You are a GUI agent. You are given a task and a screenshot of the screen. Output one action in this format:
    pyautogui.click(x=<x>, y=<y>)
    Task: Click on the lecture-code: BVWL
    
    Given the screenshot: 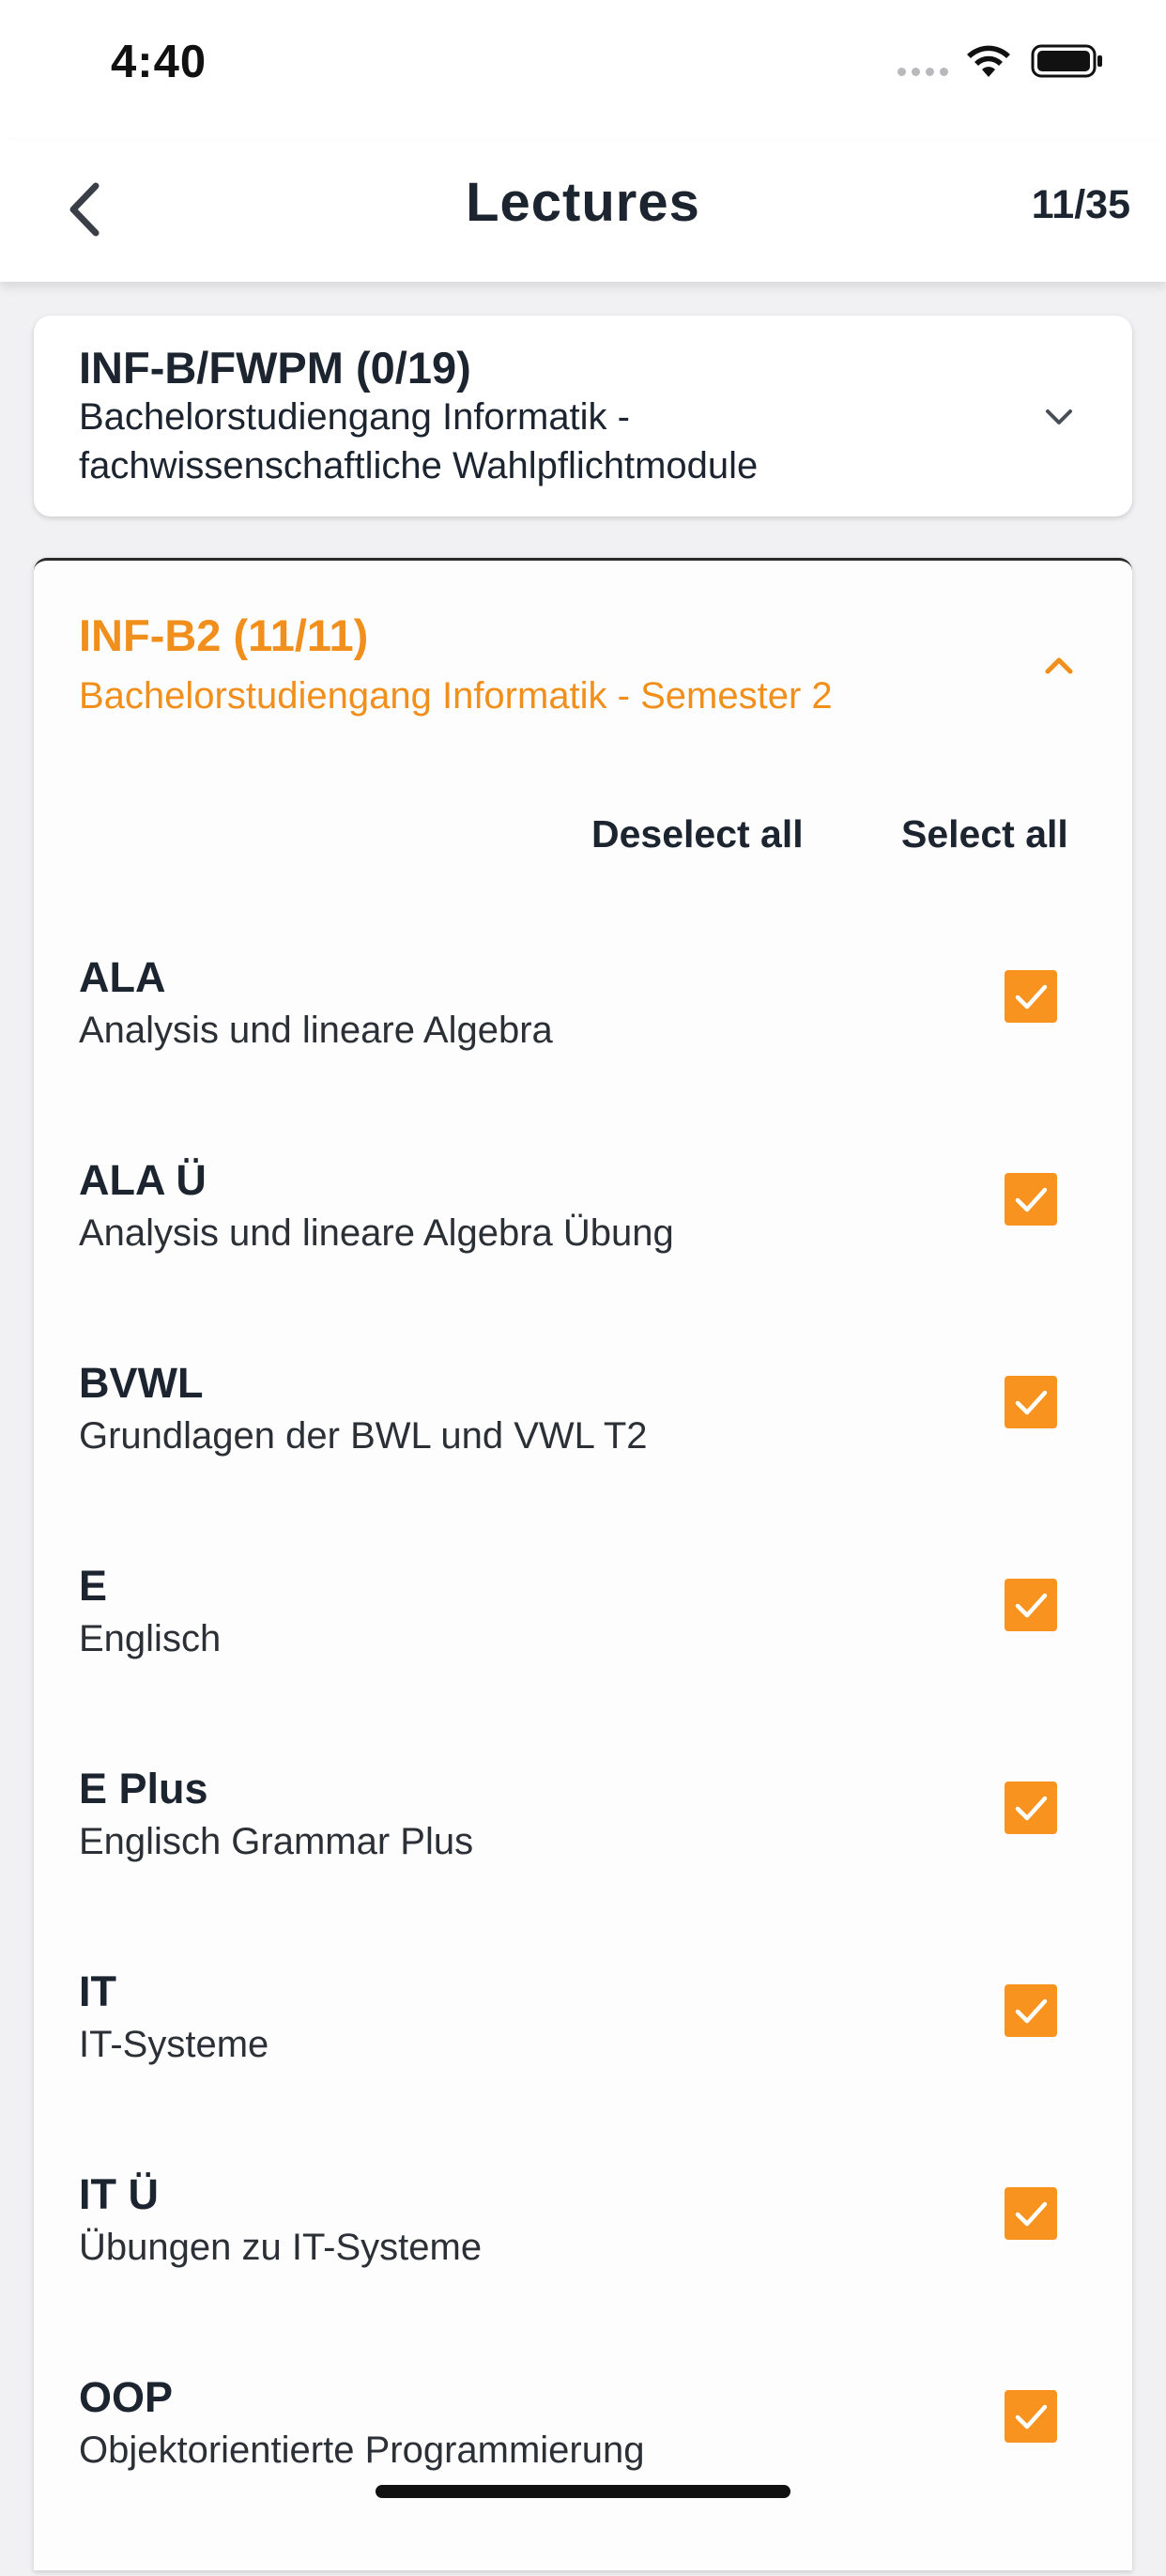 What is the action you would take?
    pyautogui.click(x=141, y=1383)
    